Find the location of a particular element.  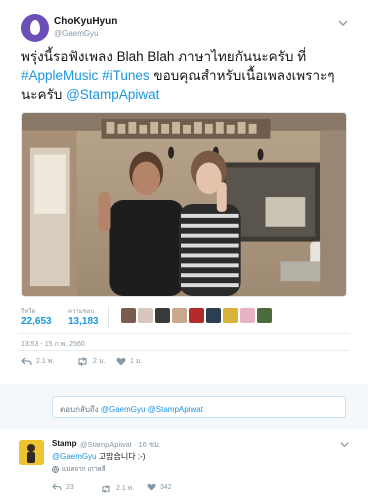

reply-input: ตอบกลับถึง @GaemGyu @StampApiwat is located at coordinates (199, 407).